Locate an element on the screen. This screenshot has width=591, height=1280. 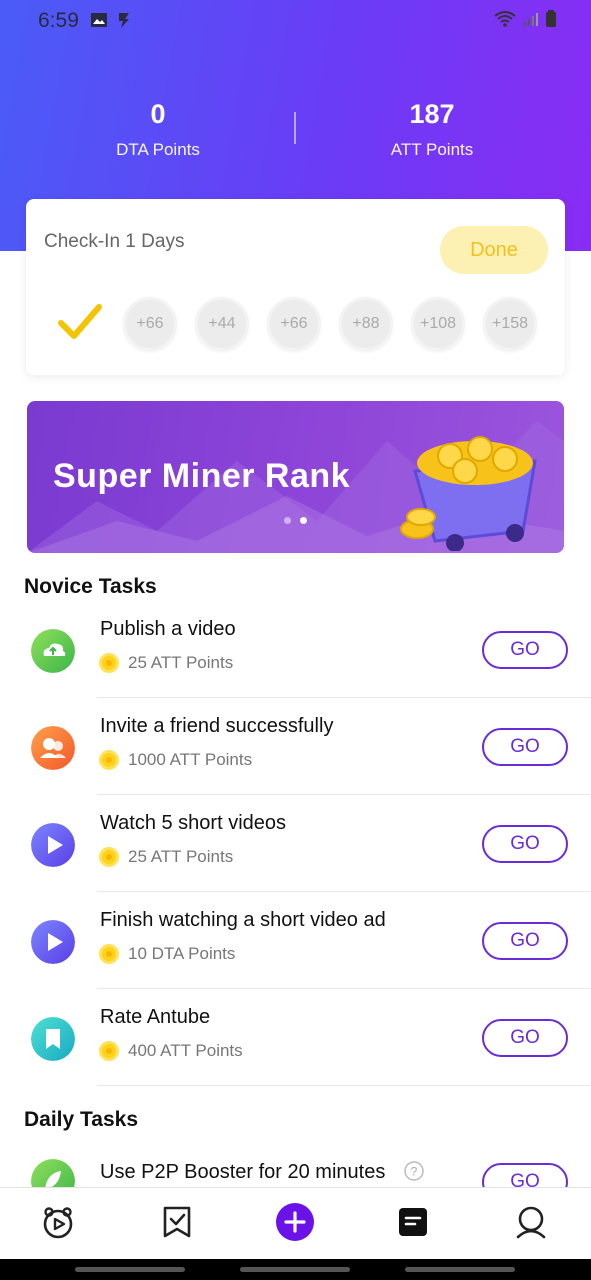
reward-text: 1000 ATT Points is located at coordinates (190, 759).